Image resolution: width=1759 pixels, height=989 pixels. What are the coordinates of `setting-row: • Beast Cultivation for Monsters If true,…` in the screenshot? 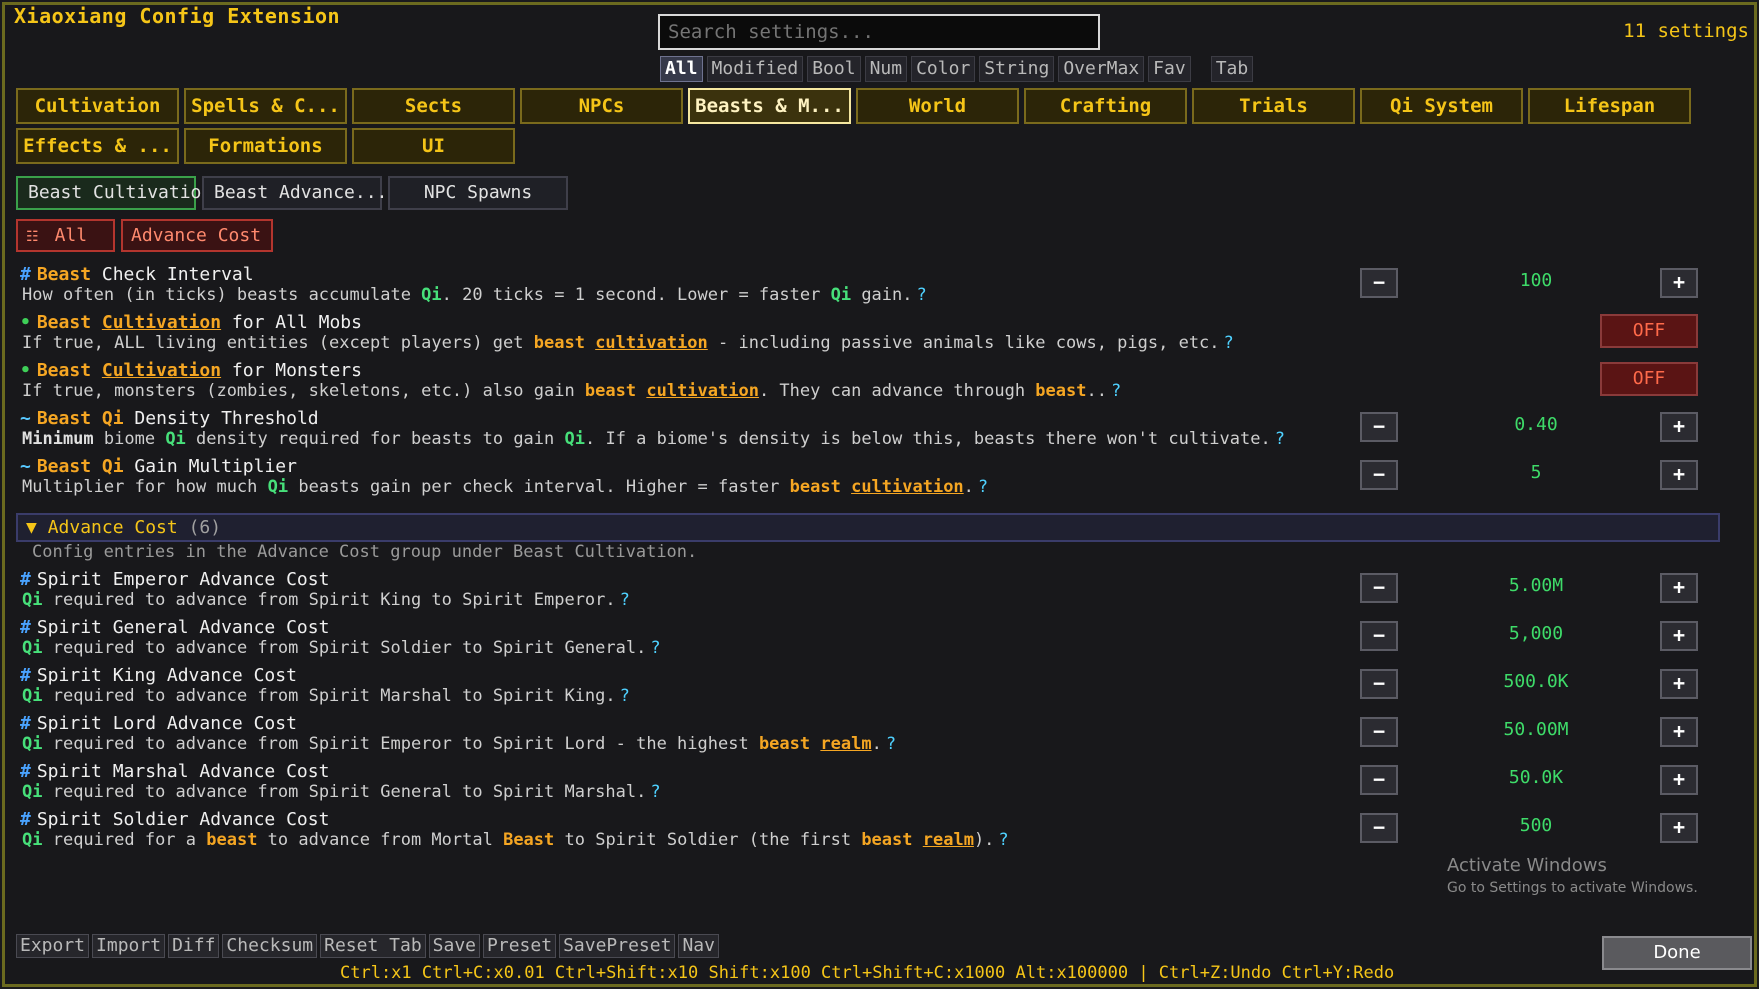 It's located at (868, 382).